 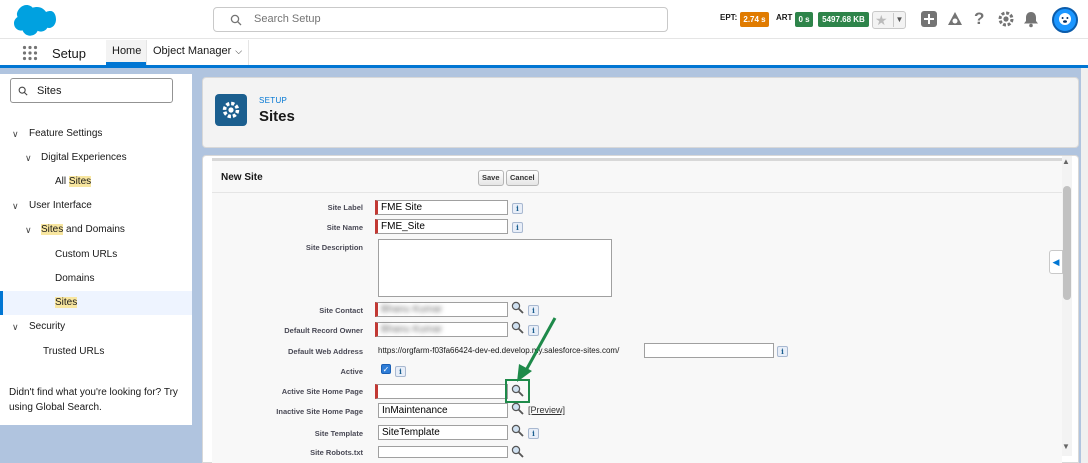 I want to click on web-address-suffix-field, so click(x=709, y=350).